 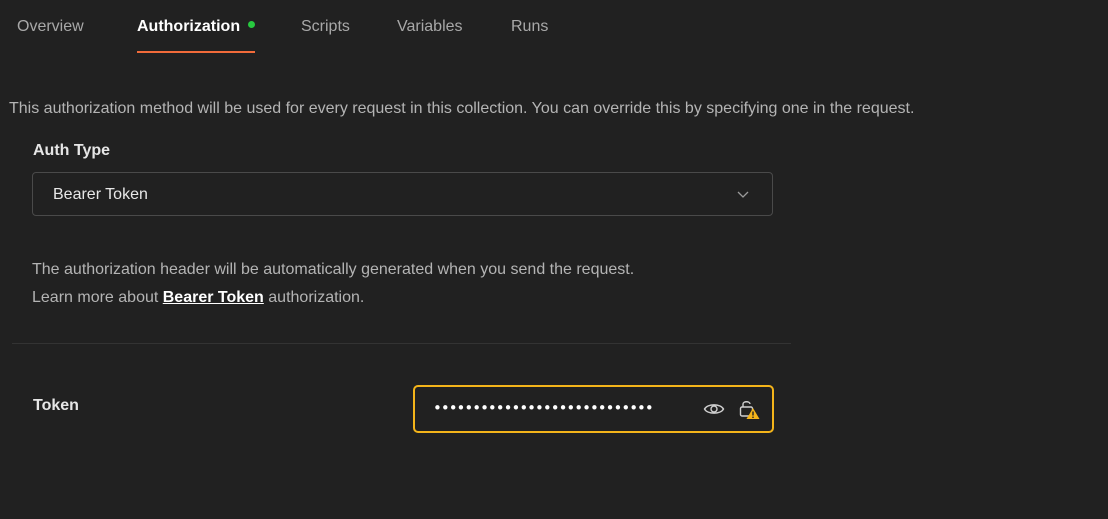 I want to click on tab-variables: Variables, so click(x=430, y=28).